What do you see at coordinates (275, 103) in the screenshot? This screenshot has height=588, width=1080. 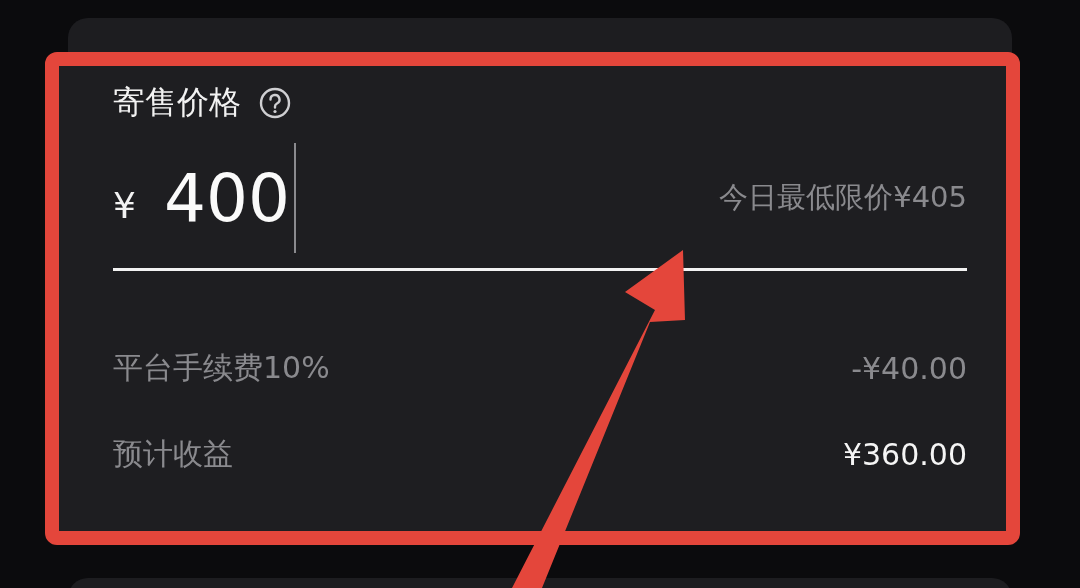 I see `help-icon` at bounding box center [275, 103].